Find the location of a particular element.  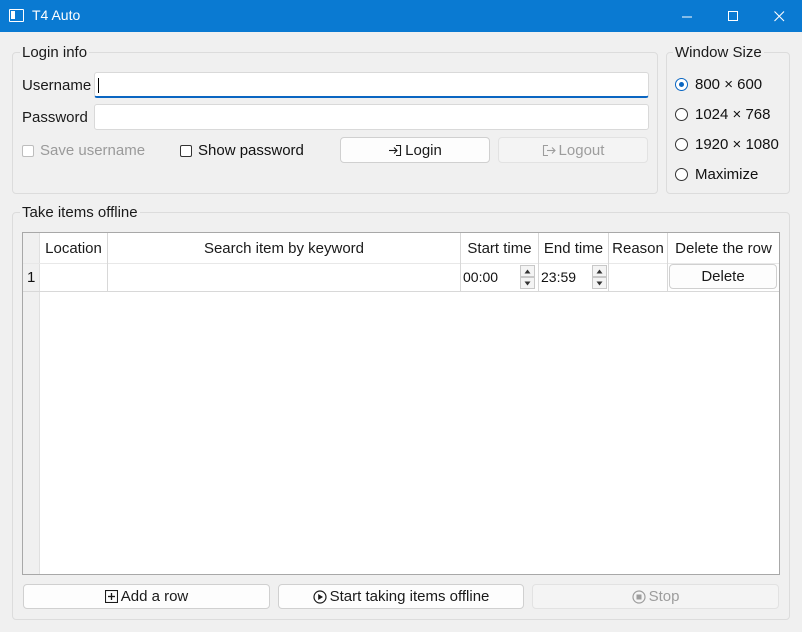

radio-label: 1920 × 1080 is located at coordinates (737, 144).